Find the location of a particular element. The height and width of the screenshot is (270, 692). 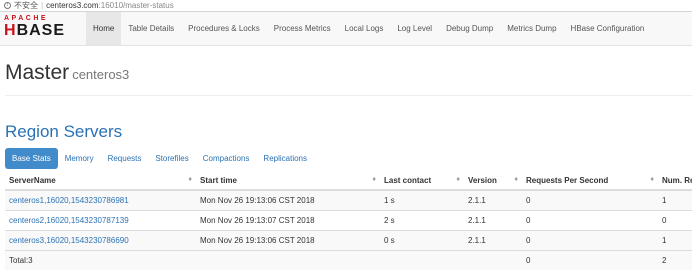

hbase-logo: APACHE HBASE is located at coordinates (41, 28).